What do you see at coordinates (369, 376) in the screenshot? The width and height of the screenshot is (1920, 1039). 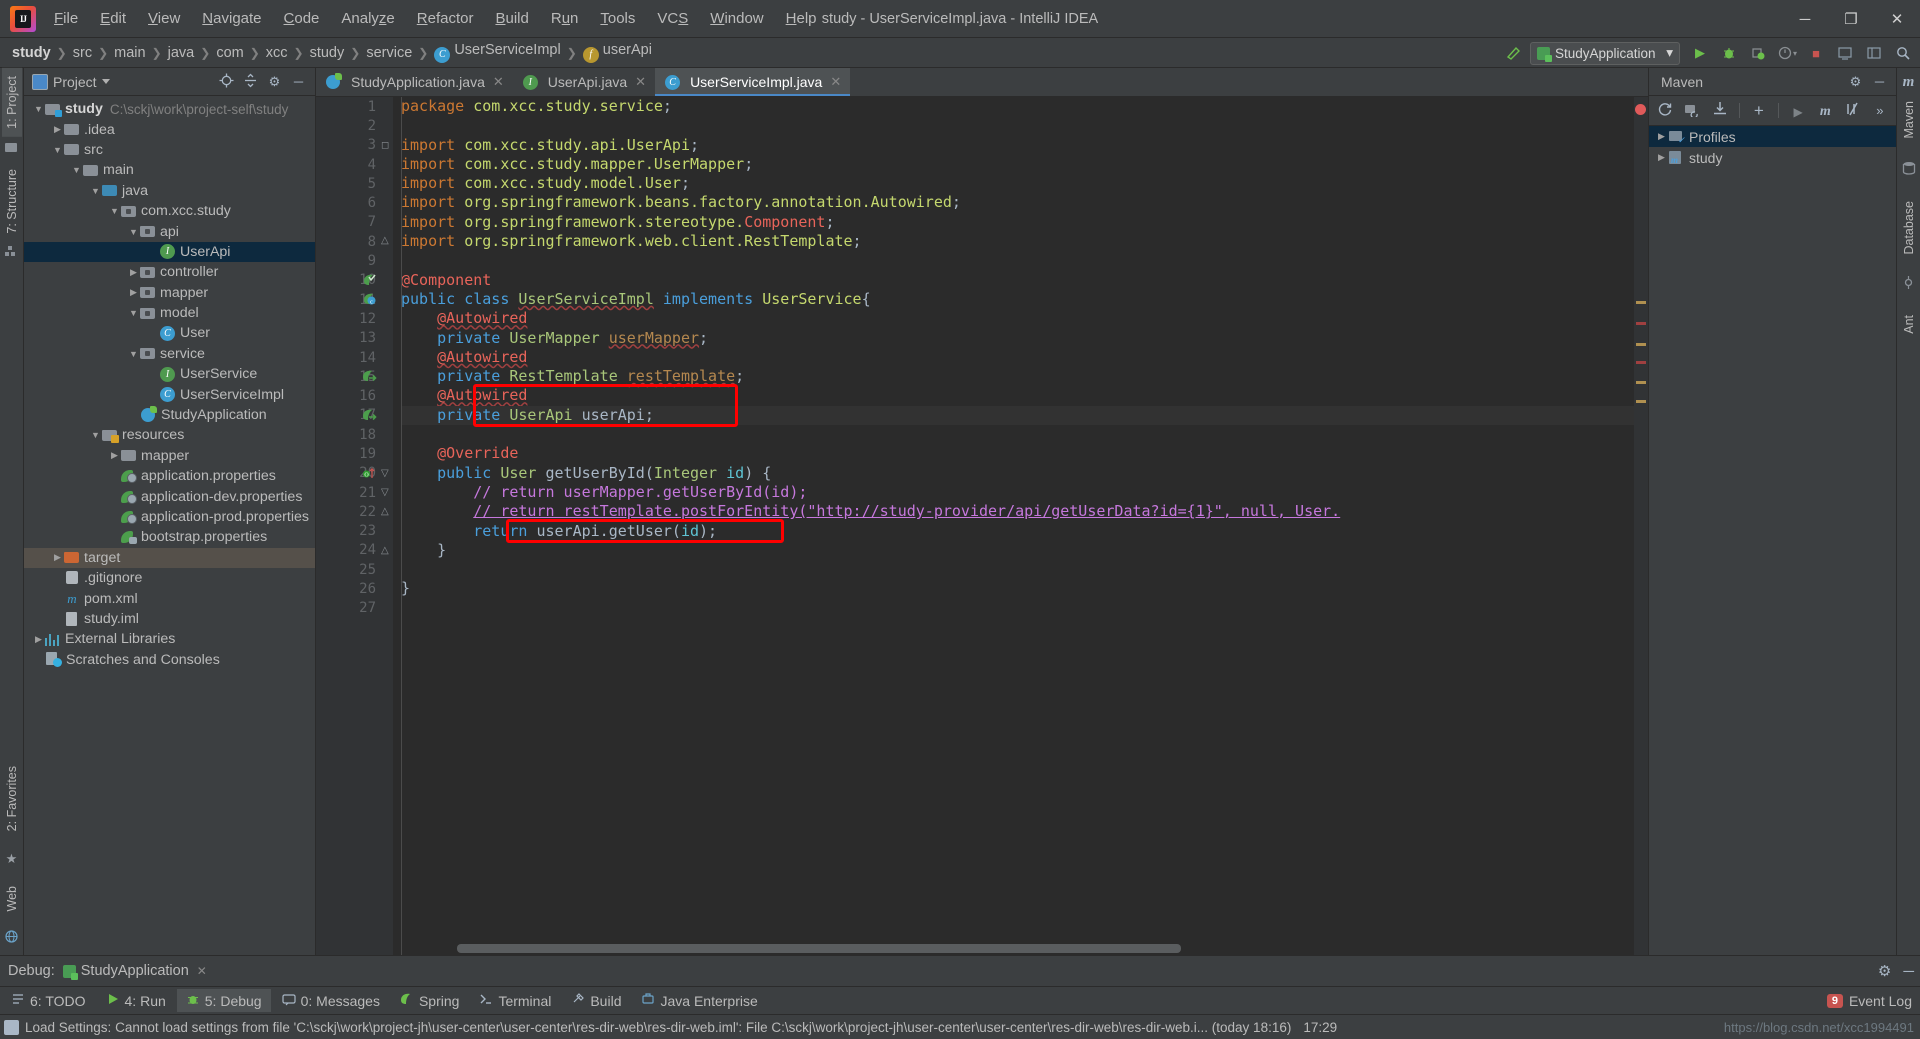 I see `autowired-bean-gutter-icon` at bounding box center [369, 376].